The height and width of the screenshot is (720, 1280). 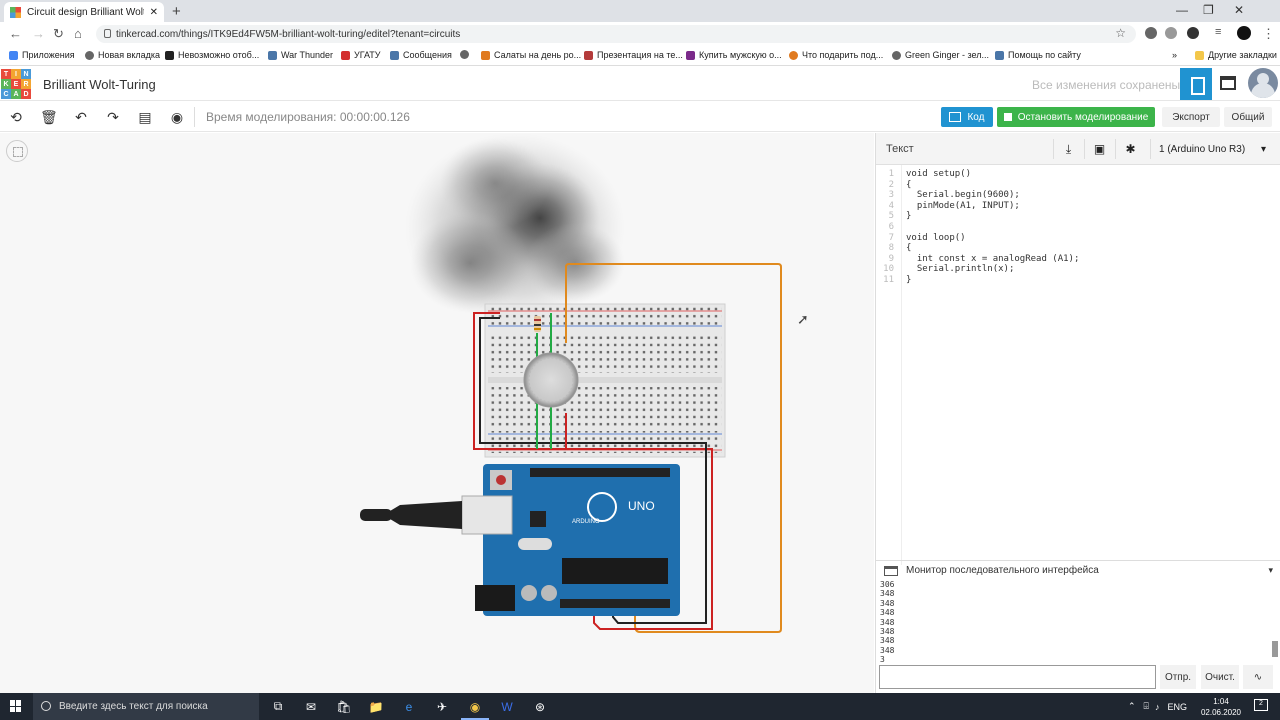 What do you see at coordinates (1212, 149) in the screenshot?
I see `board-select: 1 (Arduino Uno R3) ▾` at bounding box center [1212, 149].